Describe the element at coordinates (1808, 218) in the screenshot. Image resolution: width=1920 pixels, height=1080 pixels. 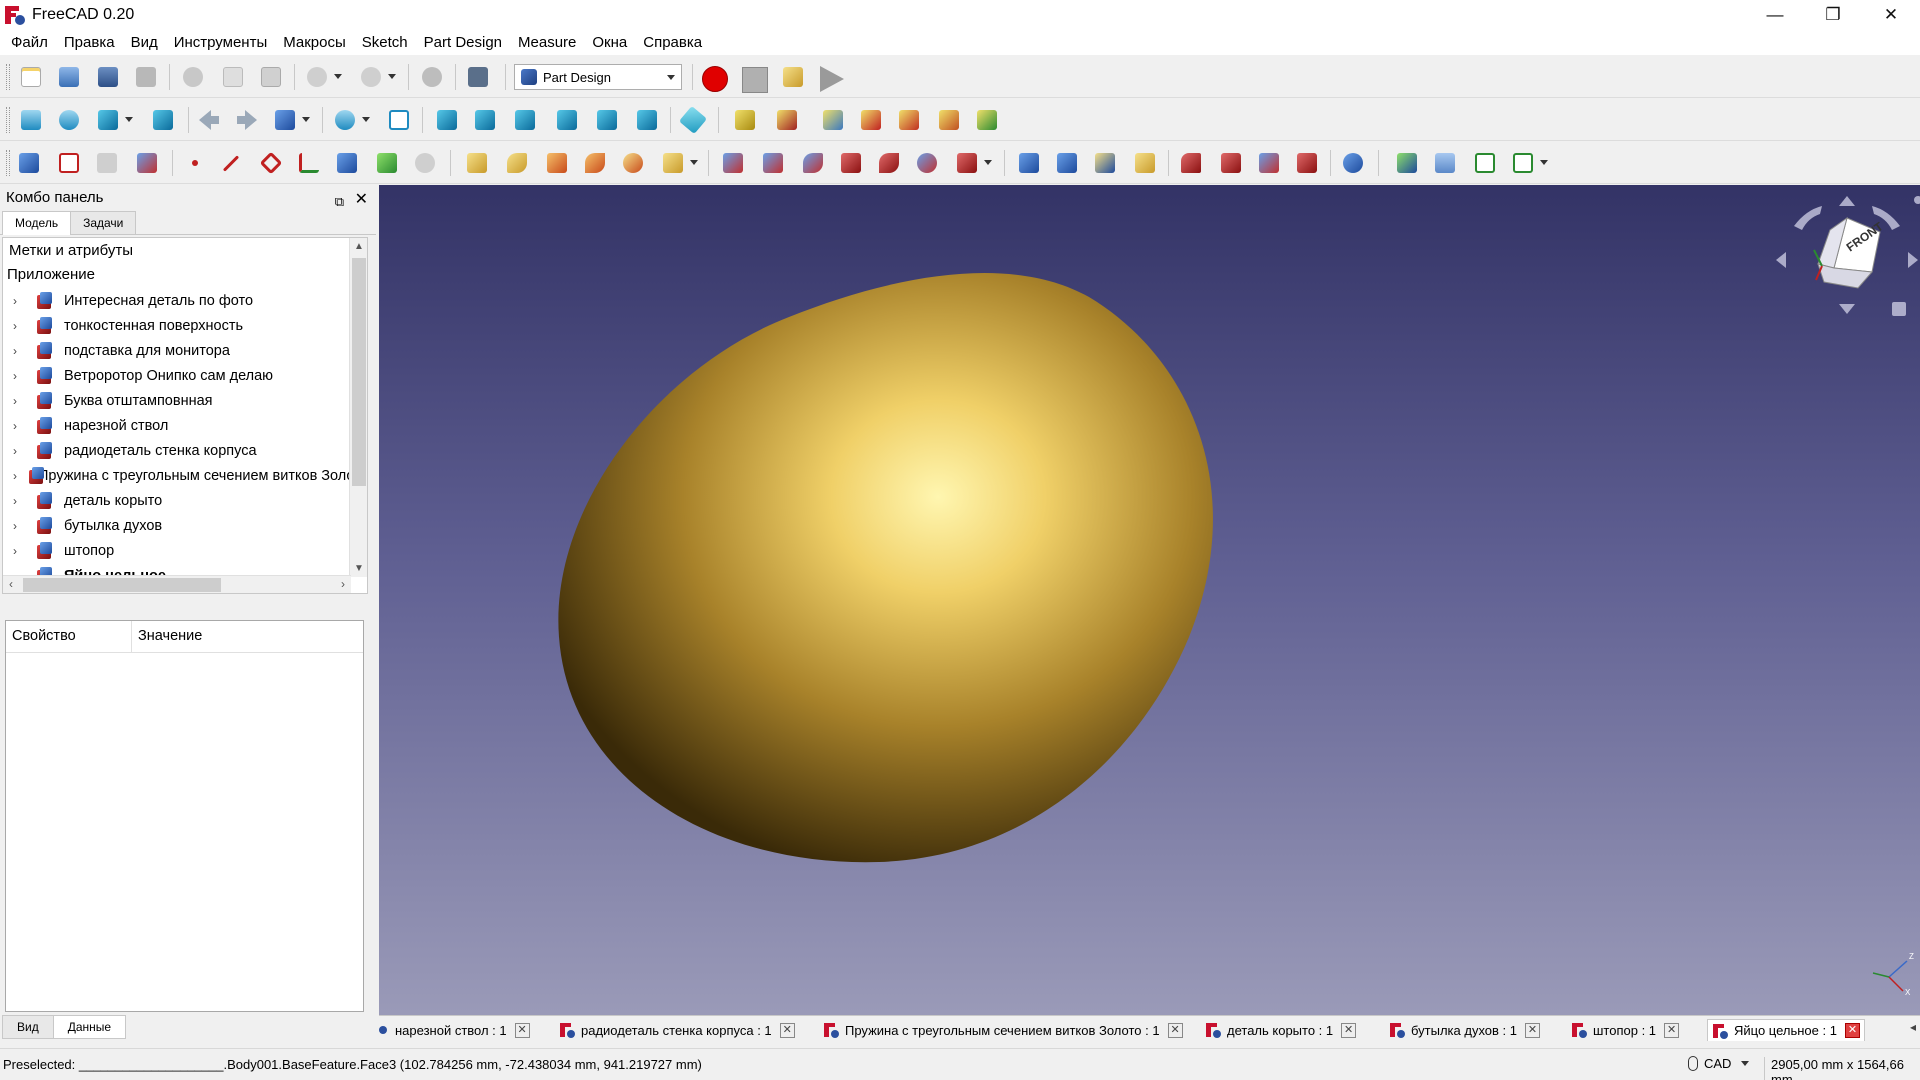
I see `nav-rotate-left-arrow` at that location.